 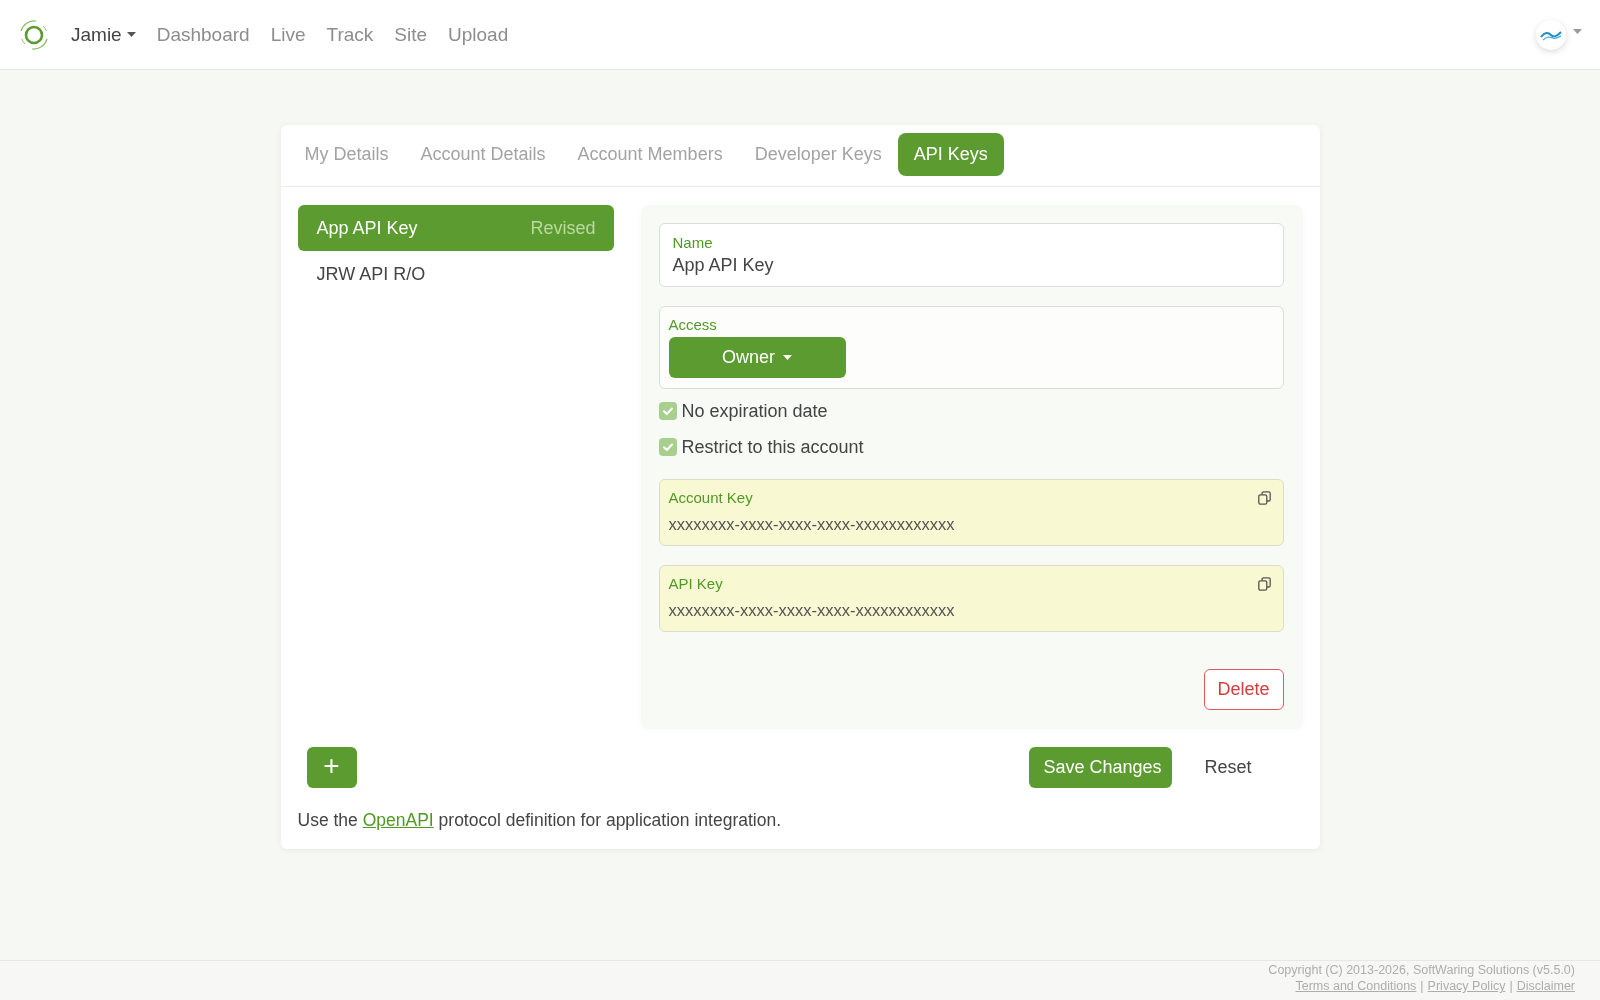 What do you see at coordinates (288, 34) in the screenshot?
I see `nav-link: Live` at bounding box center [288, 34].